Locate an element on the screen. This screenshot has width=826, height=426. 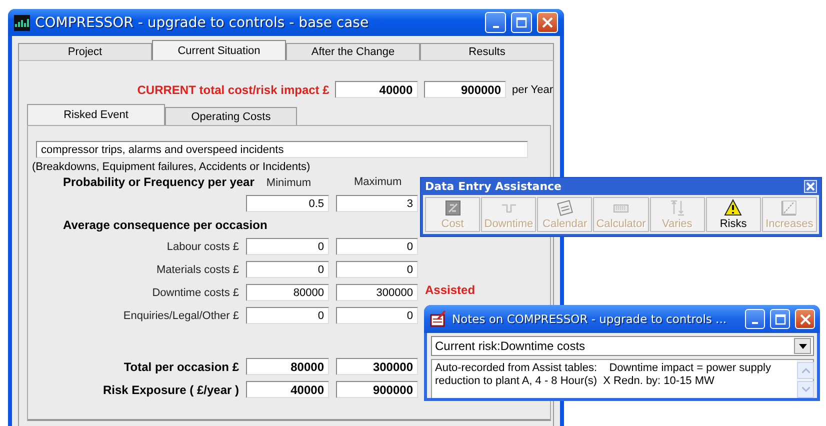
risk-dropdown: Current risk:Downtime costs is located at coordinates (622, 346).